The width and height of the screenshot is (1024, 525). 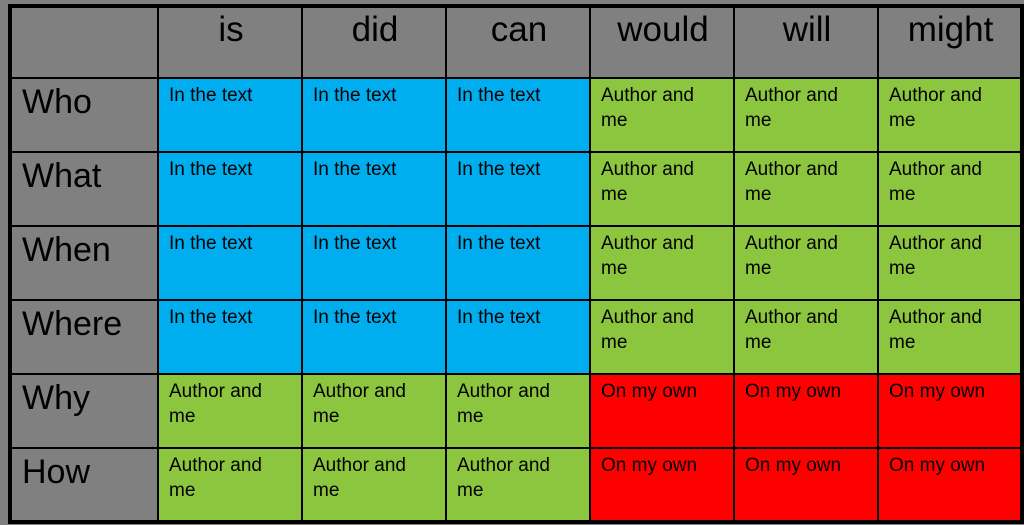 What do you see at coordinates (806, 263) in the screenshot?
I see `cell-when-will: Author and me` at bounding box center [806, 263].